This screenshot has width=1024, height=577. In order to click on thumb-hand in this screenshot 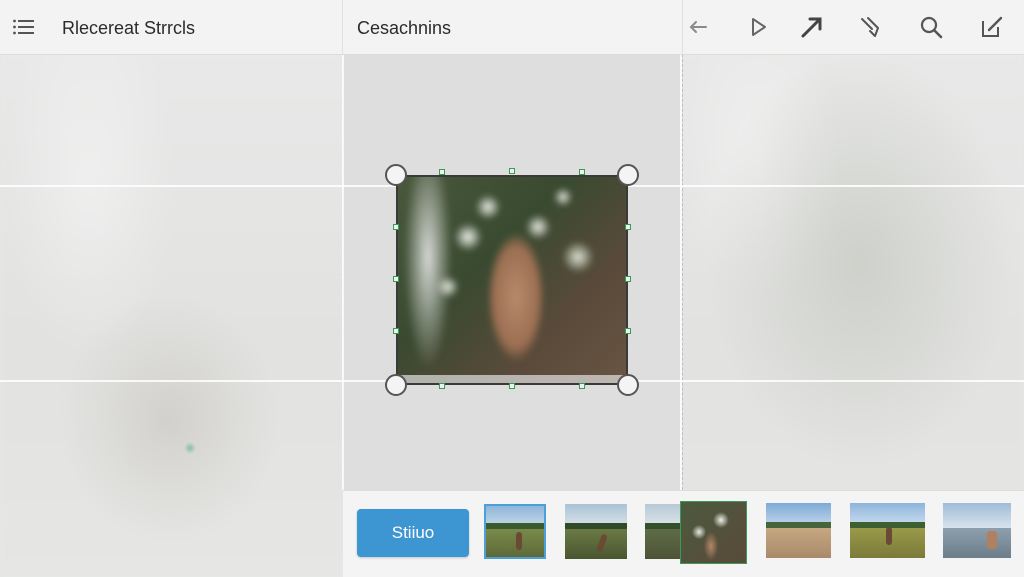, I will do `click(992, 540)`.